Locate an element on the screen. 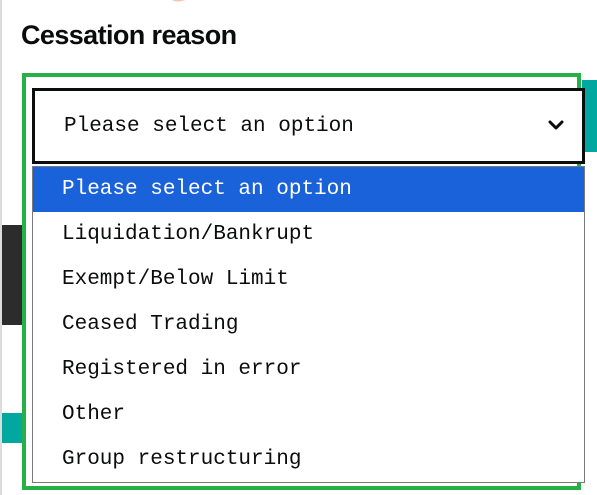 This screenshot has height=495, width=597. dropdown-option: Other is located at coordinates (308, 414).